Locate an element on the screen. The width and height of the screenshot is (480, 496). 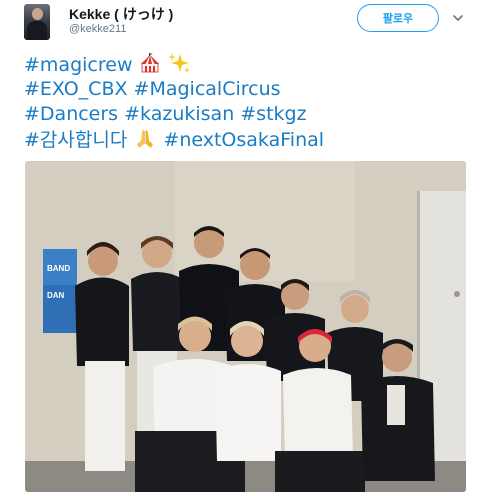
hashtag-line-dancers: #Dancers #kazukisan #stkgz is located at coordinates (244, 114).